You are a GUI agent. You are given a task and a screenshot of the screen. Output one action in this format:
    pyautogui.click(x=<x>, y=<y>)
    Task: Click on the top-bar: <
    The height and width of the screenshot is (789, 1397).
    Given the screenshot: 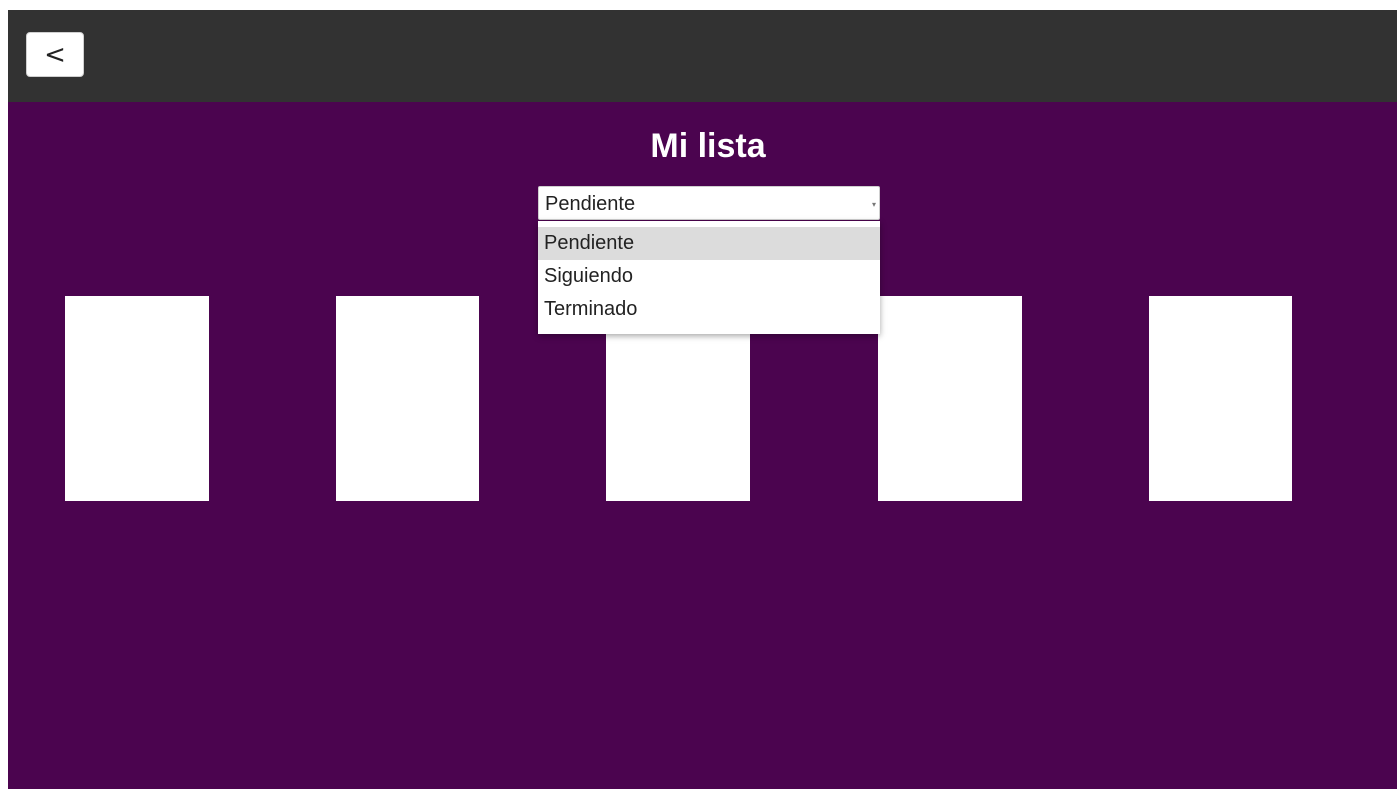 What is the action you would take?
    pyautogui.click(x=702, y=56)
    